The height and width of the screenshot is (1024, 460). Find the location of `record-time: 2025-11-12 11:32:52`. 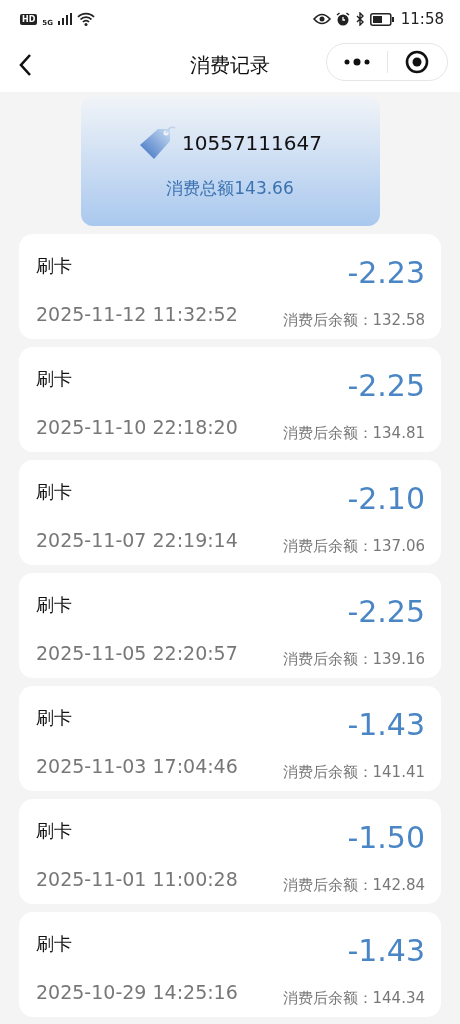

record-time: 2025-11-12 11:32:52 is located at coordinates (137, 314).